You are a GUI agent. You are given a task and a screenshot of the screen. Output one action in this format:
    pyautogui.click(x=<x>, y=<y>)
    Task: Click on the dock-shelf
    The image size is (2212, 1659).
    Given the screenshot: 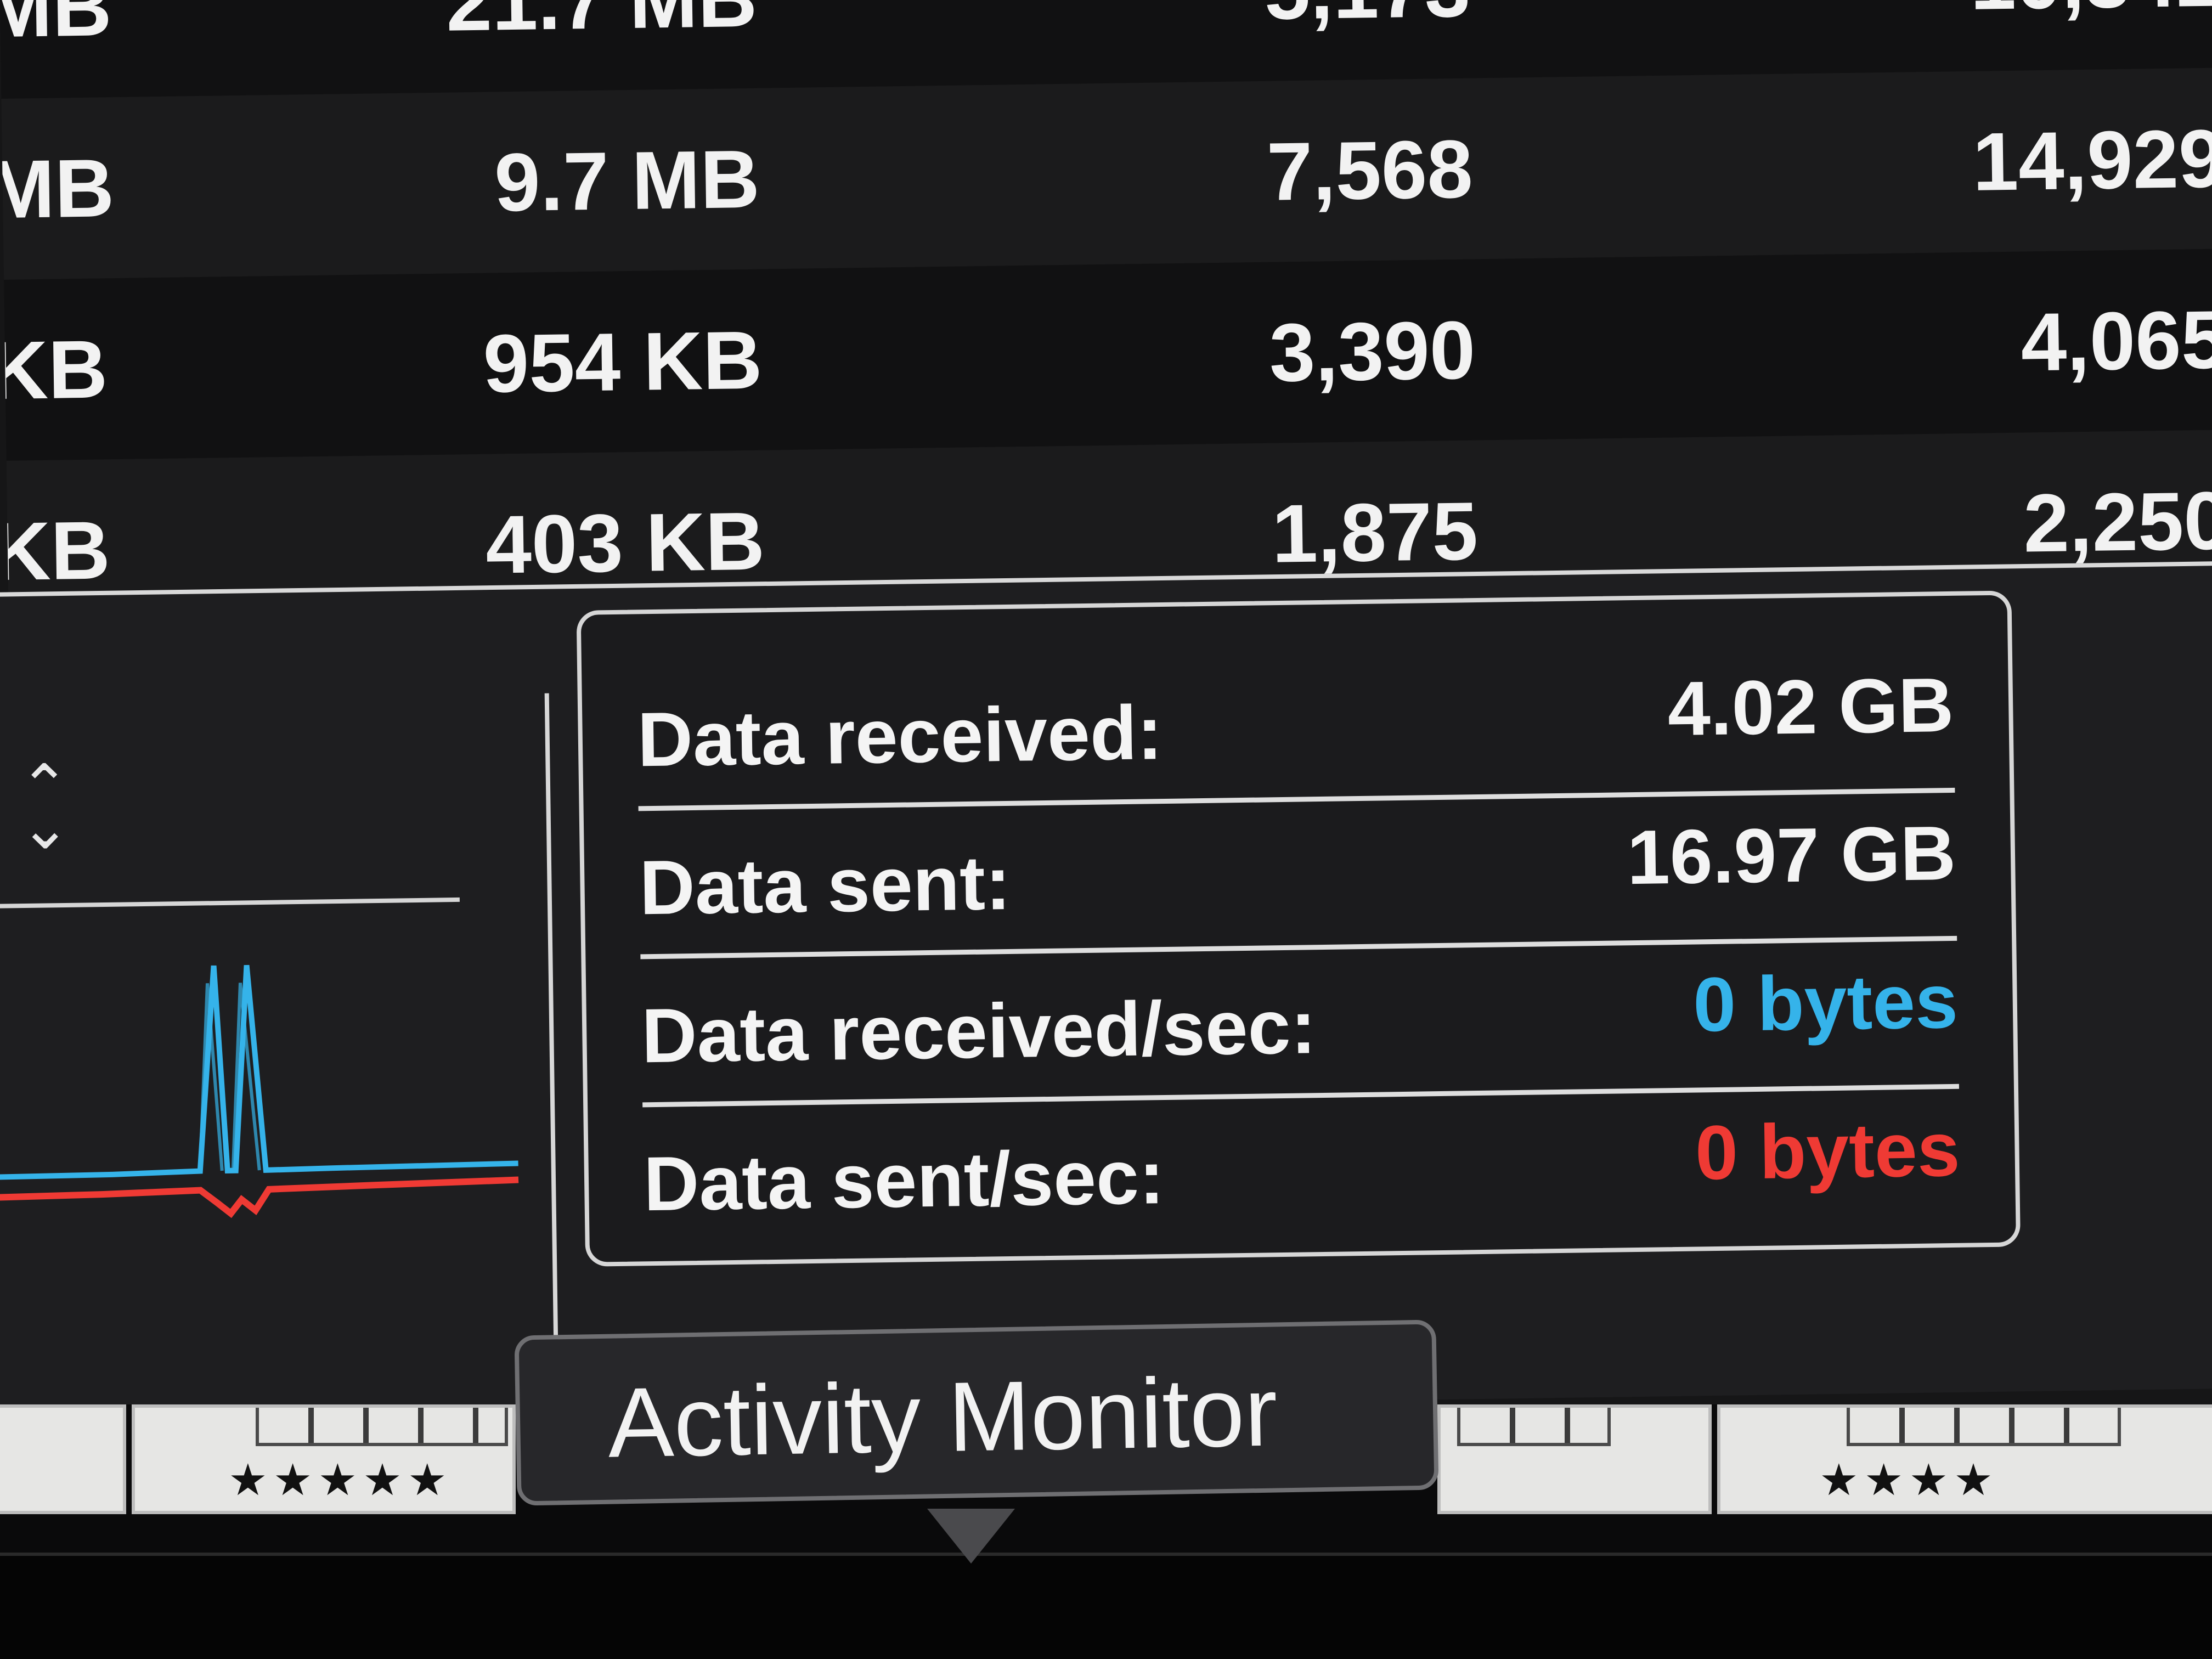 What is the action you would take?
    pyautogui.click(x=1106, y=1606)
    